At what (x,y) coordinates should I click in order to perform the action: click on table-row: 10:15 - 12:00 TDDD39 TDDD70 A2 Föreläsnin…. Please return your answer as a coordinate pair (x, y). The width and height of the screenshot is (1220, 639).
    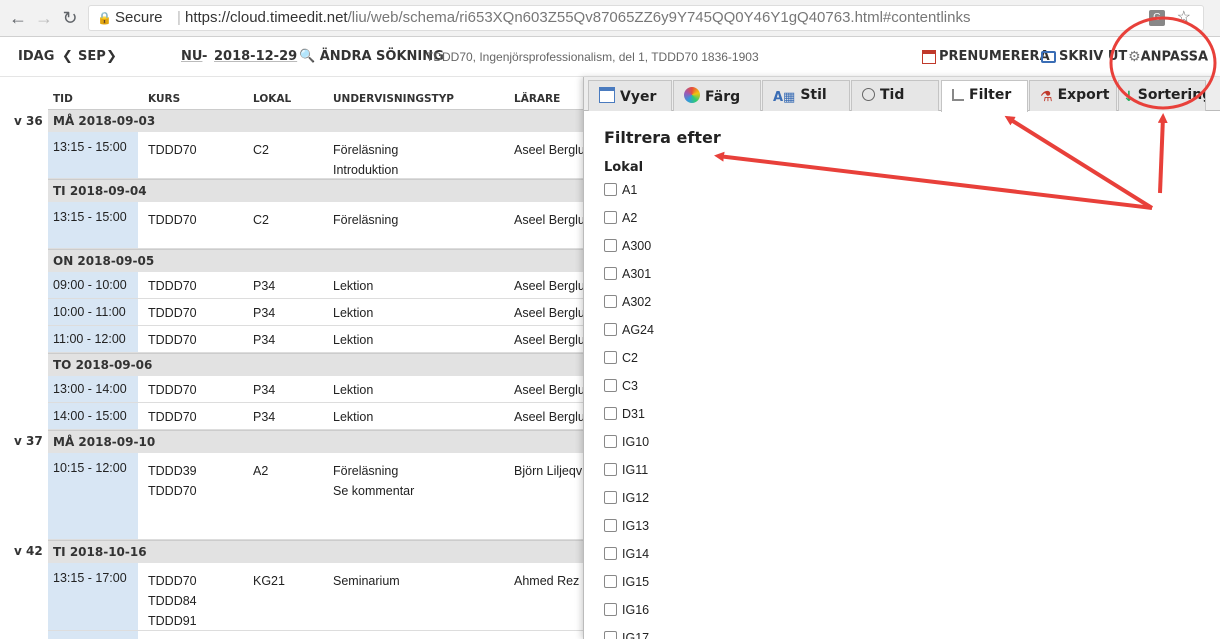
    Looking at the image, I should click on (319, 496).